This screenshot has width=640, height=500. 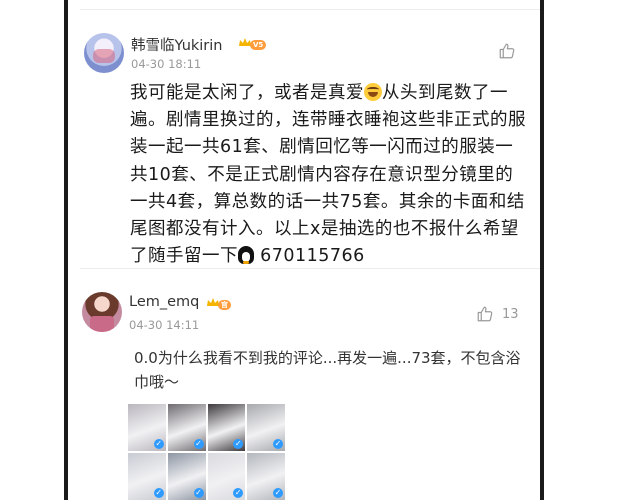 I want to click on like-button, so click(x=511, y=51).